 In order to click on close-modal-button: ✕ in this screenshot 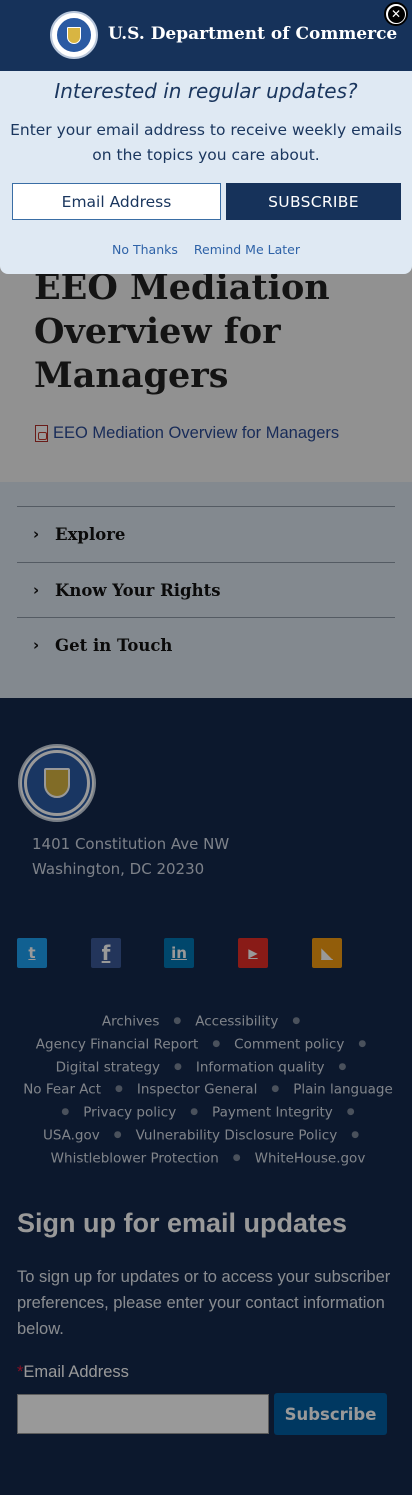, I will do `click(396, 14)`.